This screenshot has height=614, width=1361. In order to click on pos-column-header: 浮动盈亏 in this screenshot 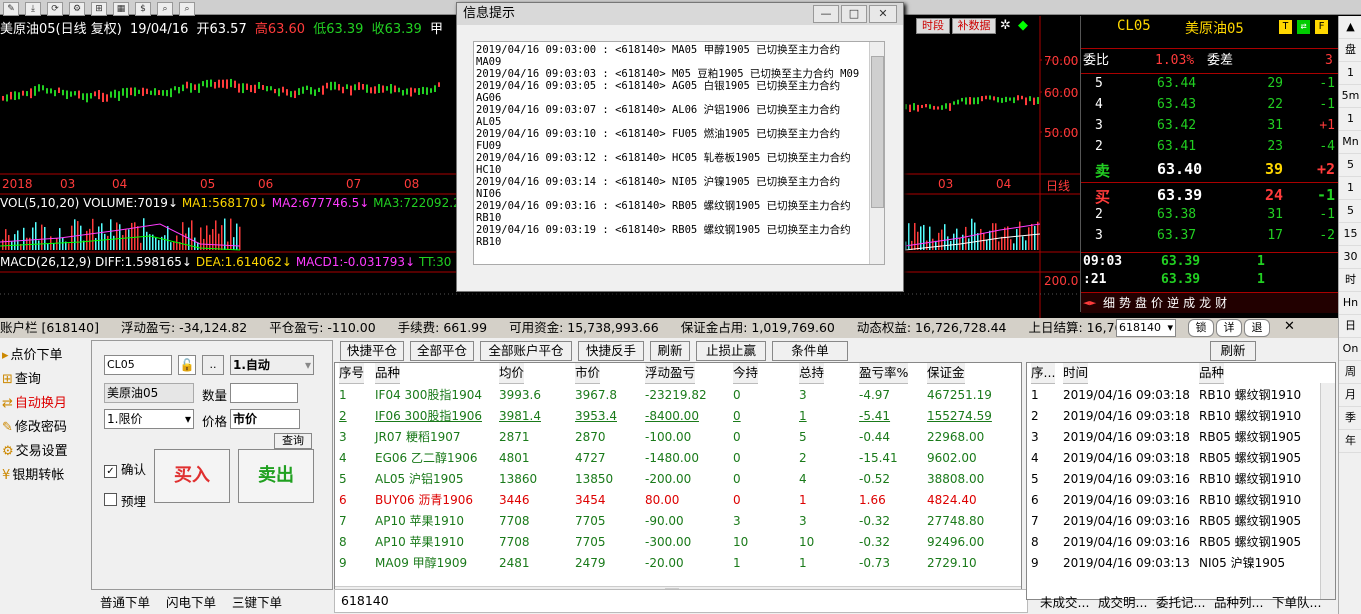, I will do `click(670, 373)`.